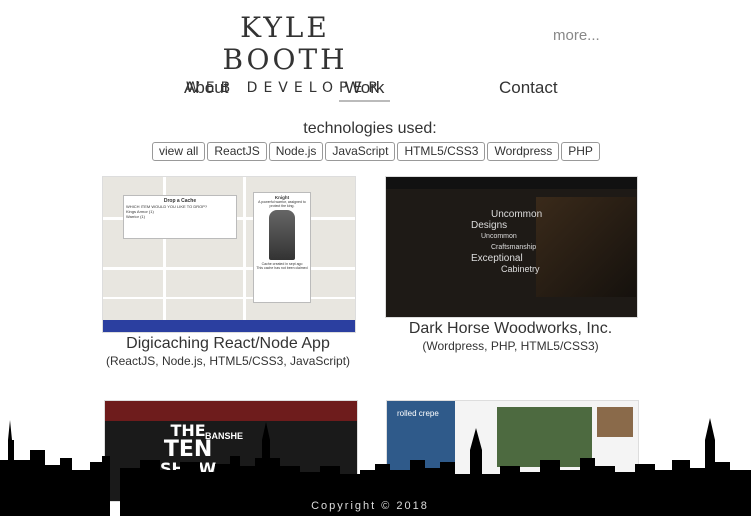 This screenshot has height=516, width=751. What do you see at coordinates (511, 183) in the screenshot?
I see `site-nav-bar` at bounding box center [511, 183].